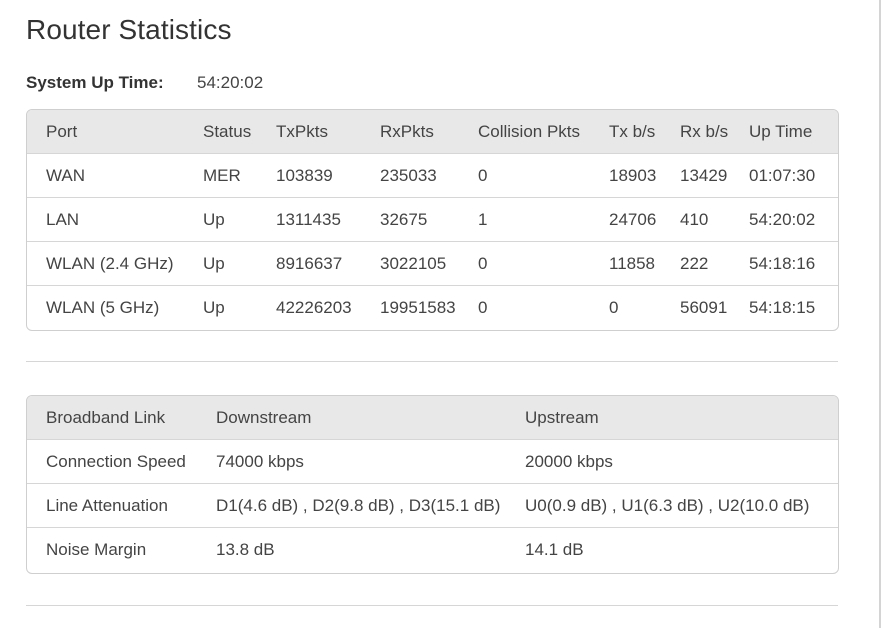 The height and width of the screenshot is (628, 881). I want to click on column-header-downstream: Downstream, so click(264, 417).